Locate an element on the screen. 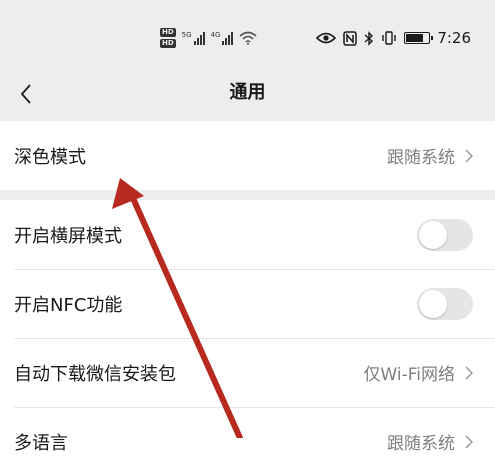 The image size is (495, 476). signal-tag: 5G is located at coordinates (186, 35).